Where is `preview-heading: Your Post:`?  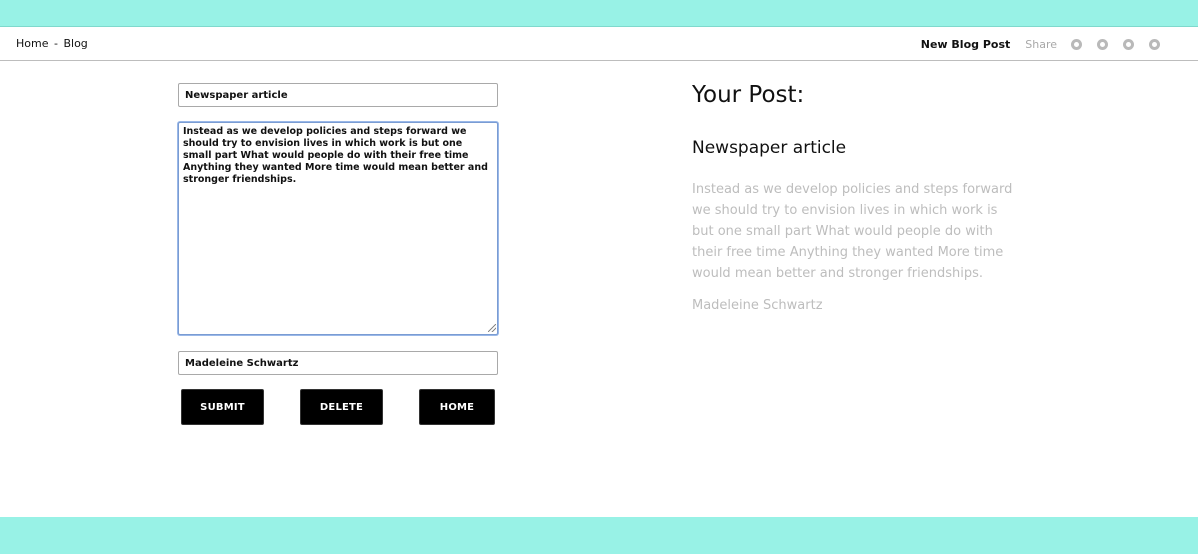
preview-heading: Your Post: is located at coordinates (748, 95).